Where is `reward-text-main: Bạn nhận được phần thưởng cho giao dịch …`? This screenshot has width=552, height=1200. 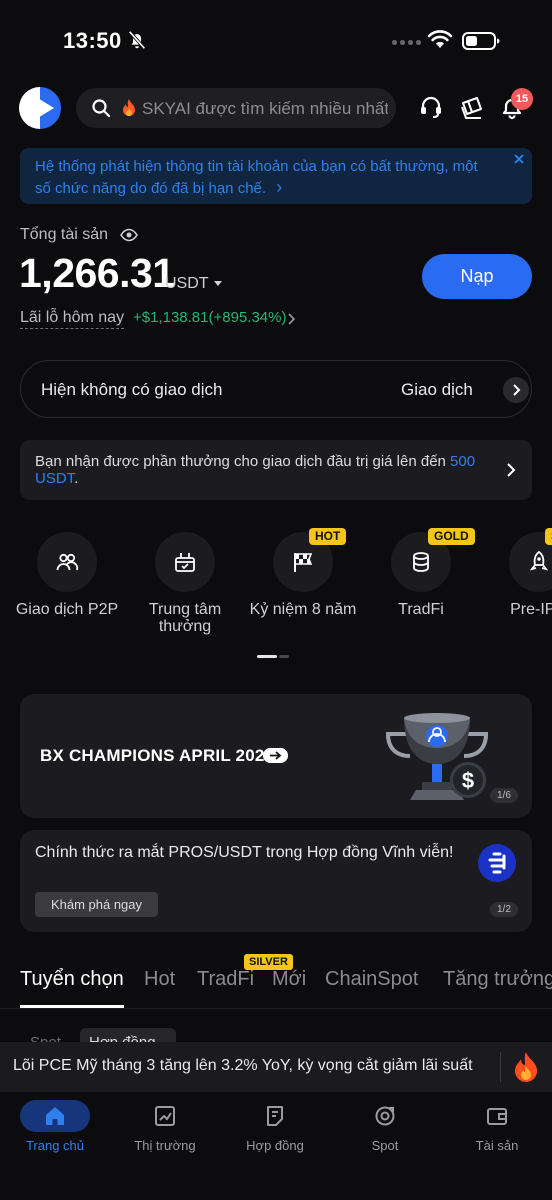
reward-text-main: Bạn nhận được phần thưởng cho giao dịch … is located at coordinates (240, 461).